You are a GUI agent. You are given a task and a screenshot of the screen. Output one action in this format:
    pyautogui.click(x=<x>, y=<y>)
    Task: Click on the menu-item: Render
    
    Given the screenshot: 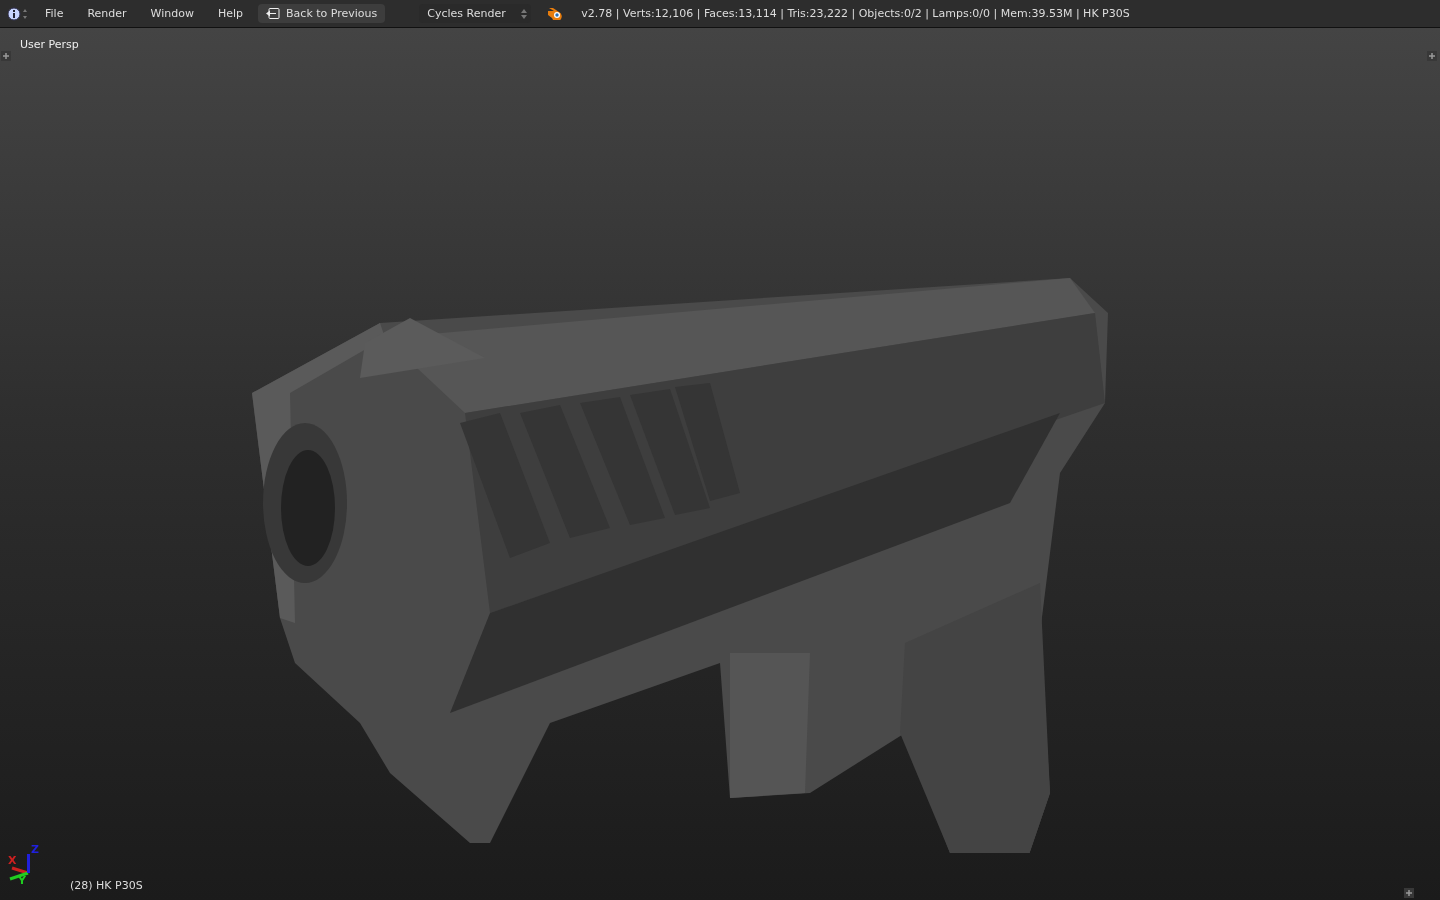 What is the action you would take?
    pyautogui.click(x=107, y=13)
    